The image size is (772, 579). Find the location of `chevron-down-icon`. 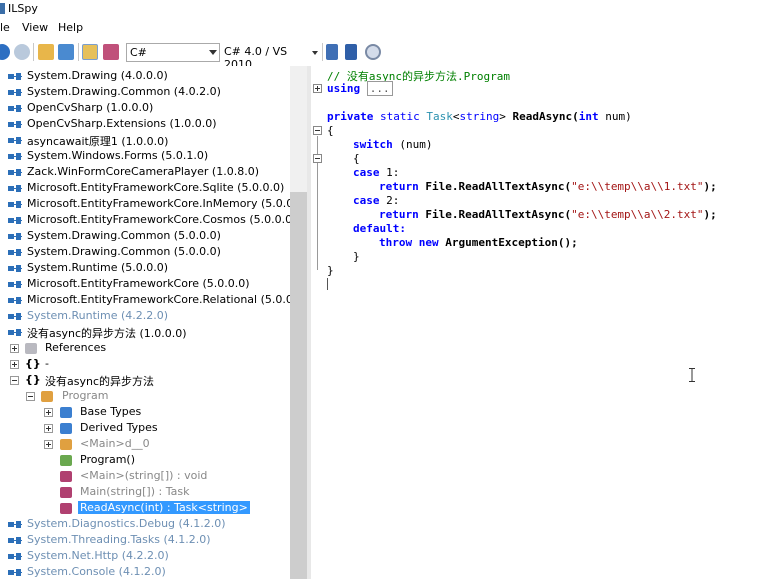

chevron-down-icon is located at coordinates (315, 53).